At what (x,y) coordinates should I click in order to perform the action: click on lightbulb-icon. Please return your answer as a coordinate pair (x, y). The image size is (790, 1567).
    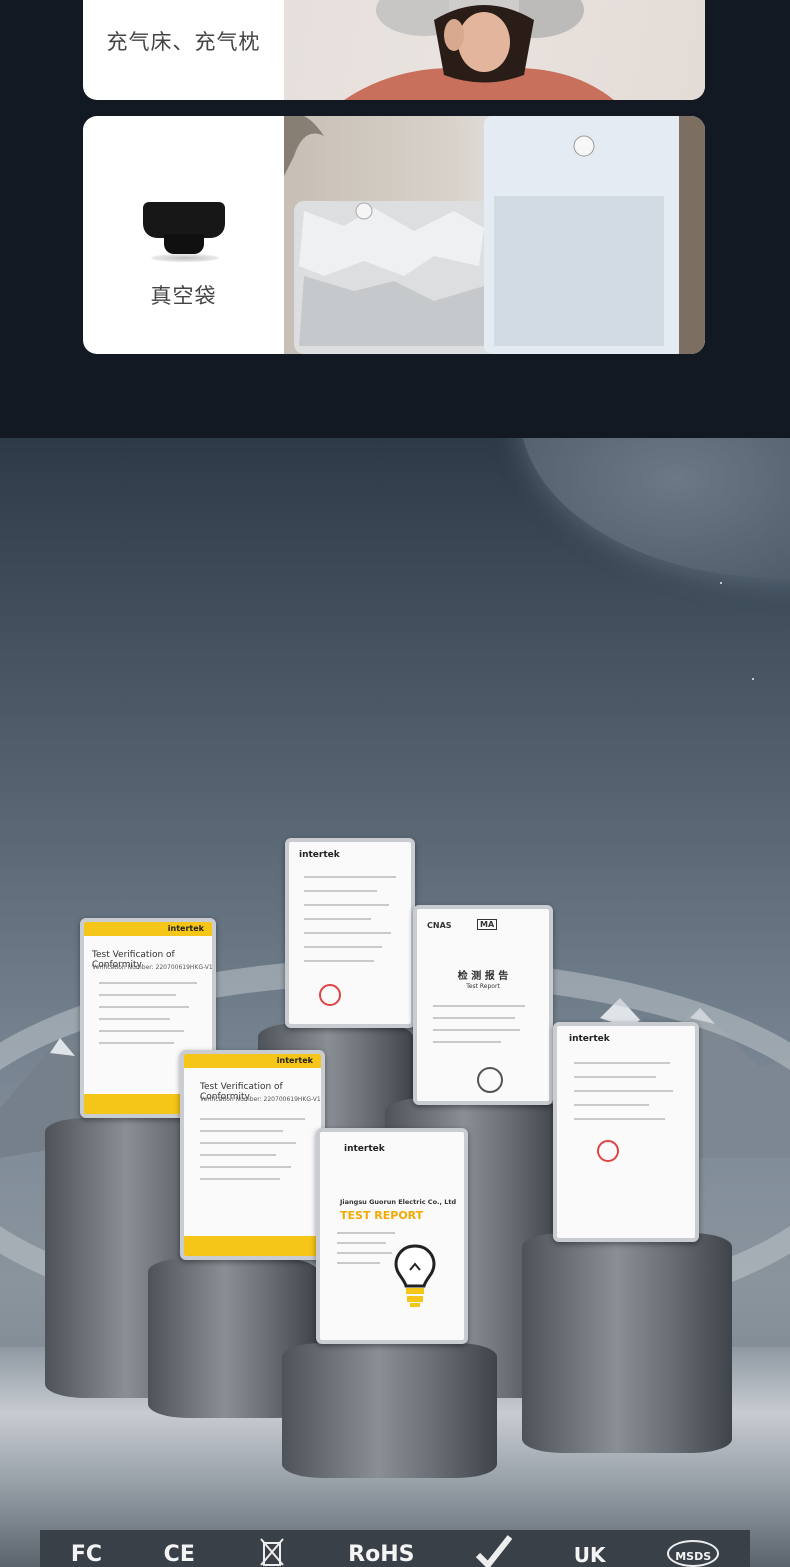
    Looking at the image, I should click on (415, 1275).